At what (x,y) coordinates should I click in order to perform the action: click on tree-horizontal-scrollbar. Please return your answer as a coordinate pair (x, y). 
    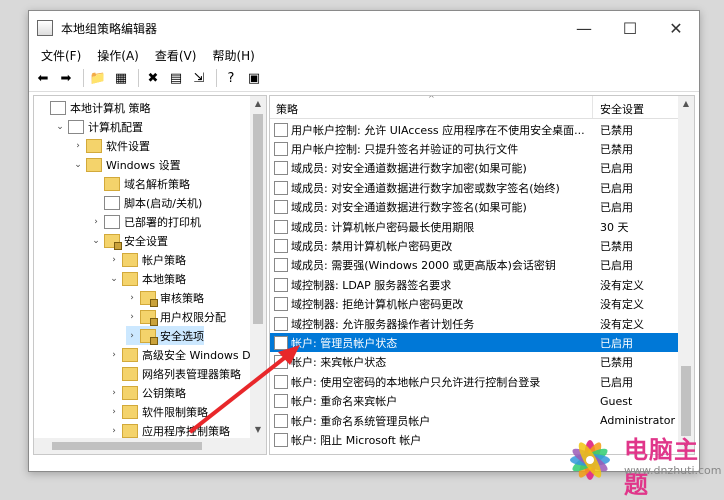
    Looking at the image, I should click on (142, 446).